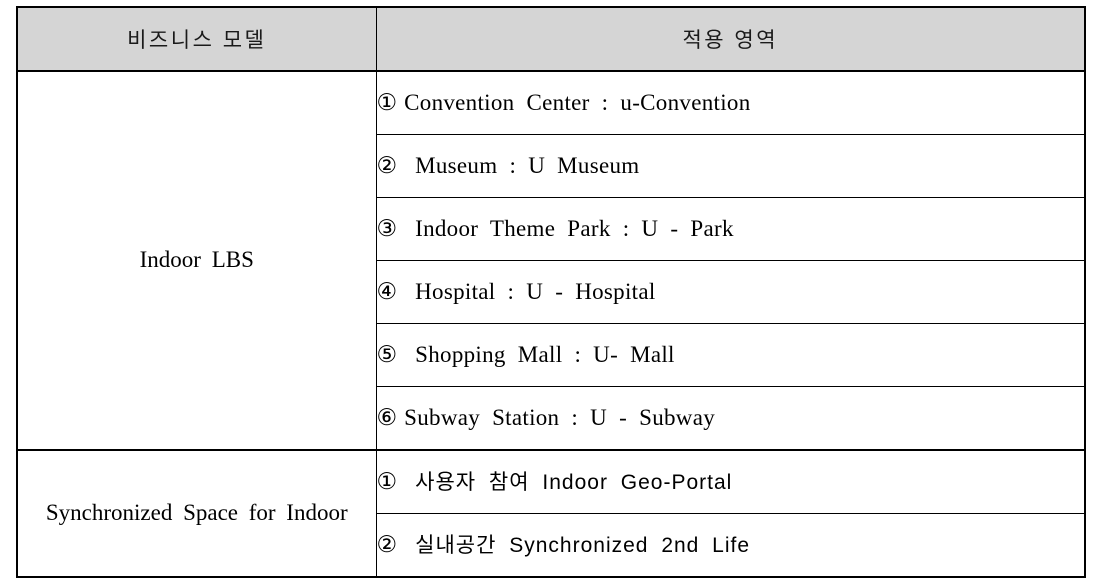 This screenshot has height=585, width=1095. I want to click on application-area-cell: ② Museum : U Museum, so click(731, 166).